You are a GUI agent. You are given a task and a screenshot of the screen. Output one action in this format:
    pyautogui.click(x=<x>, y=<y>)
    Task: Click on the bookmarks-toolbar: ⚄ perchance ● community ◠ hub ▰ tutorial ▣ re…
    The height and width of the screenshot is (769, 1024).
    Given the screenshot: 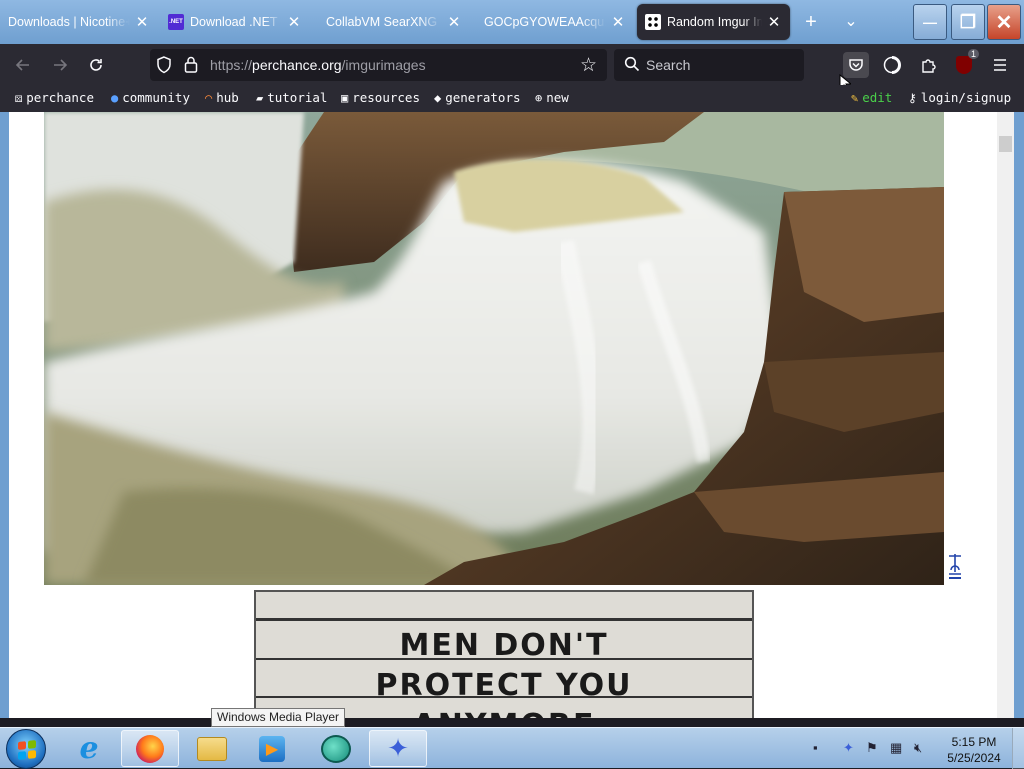 What is the action you would take?
    pyautogui.click(x=512, y=98)
    